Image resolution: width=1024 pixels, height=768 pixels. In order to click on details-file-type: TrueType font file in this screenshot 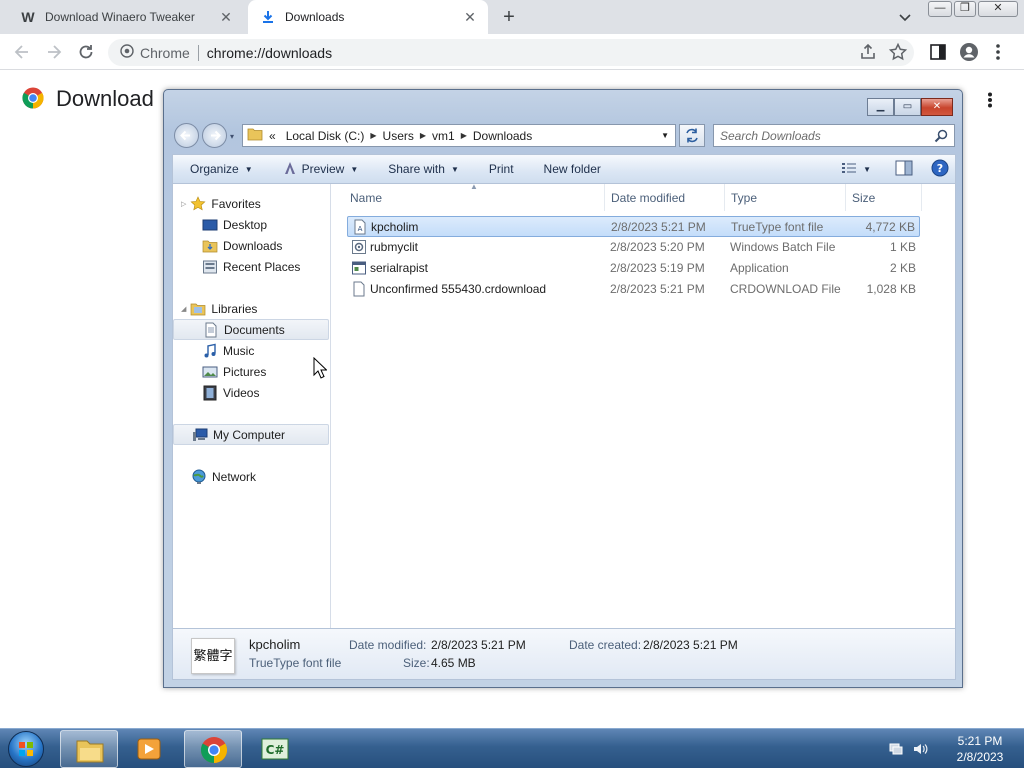, I will do `click(295, 663)`.